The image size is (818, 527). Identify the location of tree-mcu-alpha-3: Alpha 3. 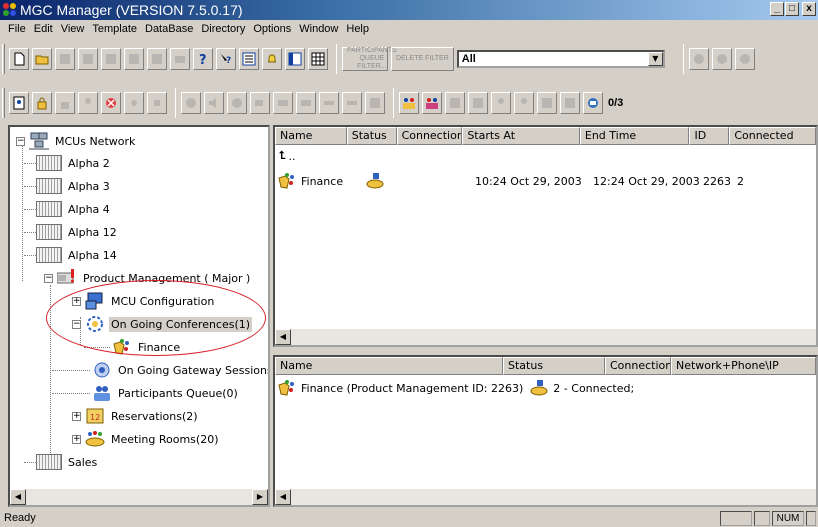
(68, 186).